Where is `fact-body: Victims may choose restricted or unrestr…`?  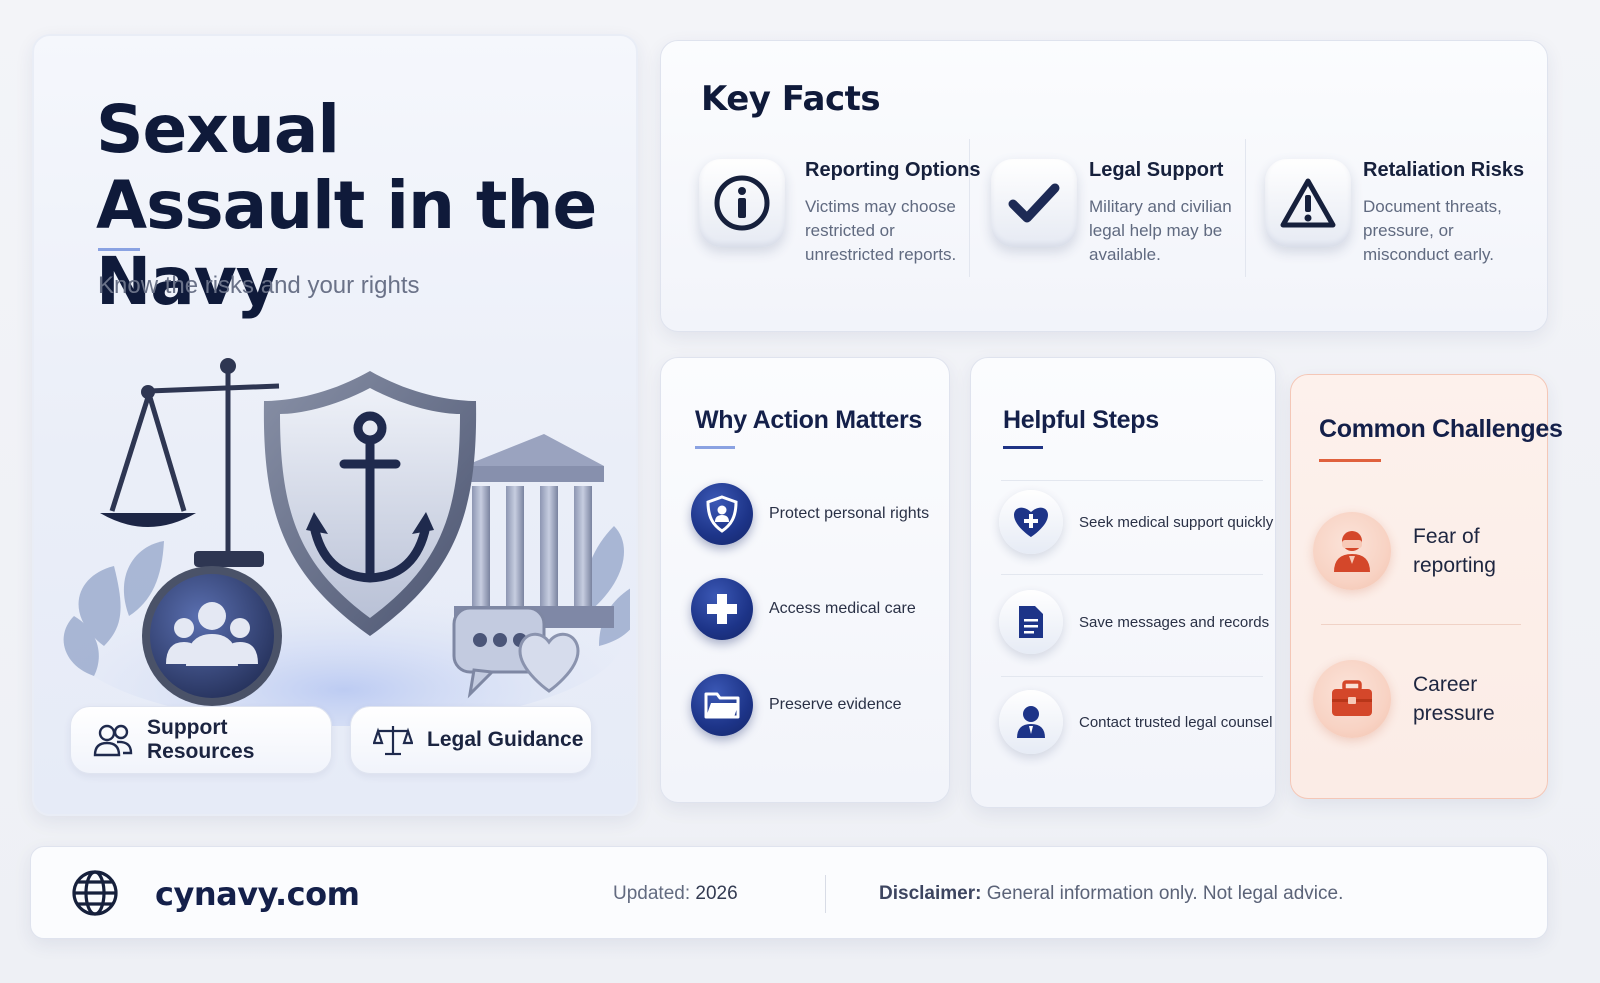
fact-body: Victims may choose restricted or unrestr… is located at coordinates (881, 230).